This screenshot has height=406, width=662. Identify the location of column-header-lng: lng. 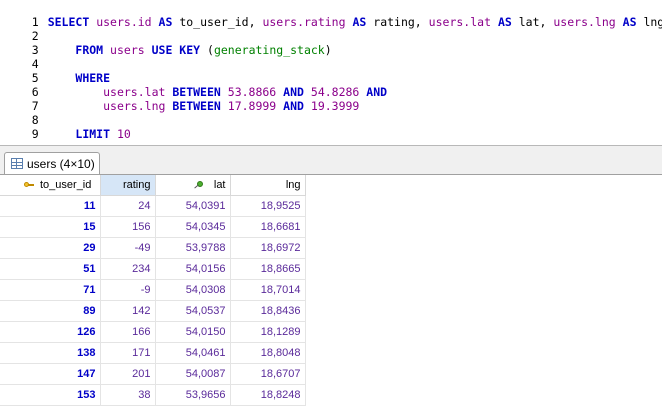
(268, 185).